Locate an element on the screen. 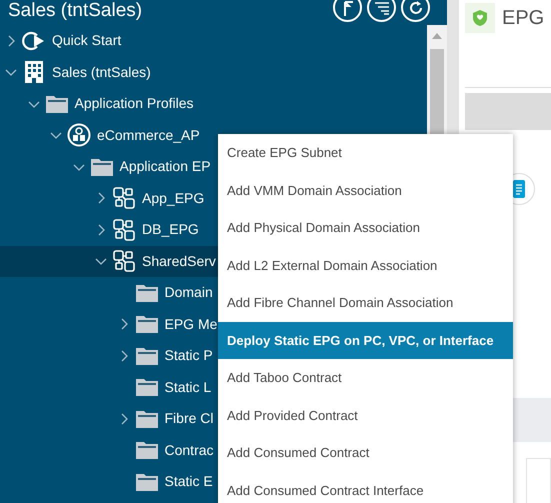 The height and width of the screenshot is (503, 551). page-title: EPG is located at coordinates (523, 18).